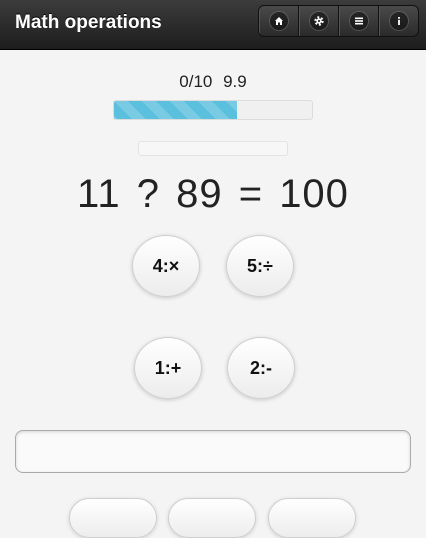 This screenshot has width=426, height=538. I want to click on equation-left-operand: 11, so click(99, 194).